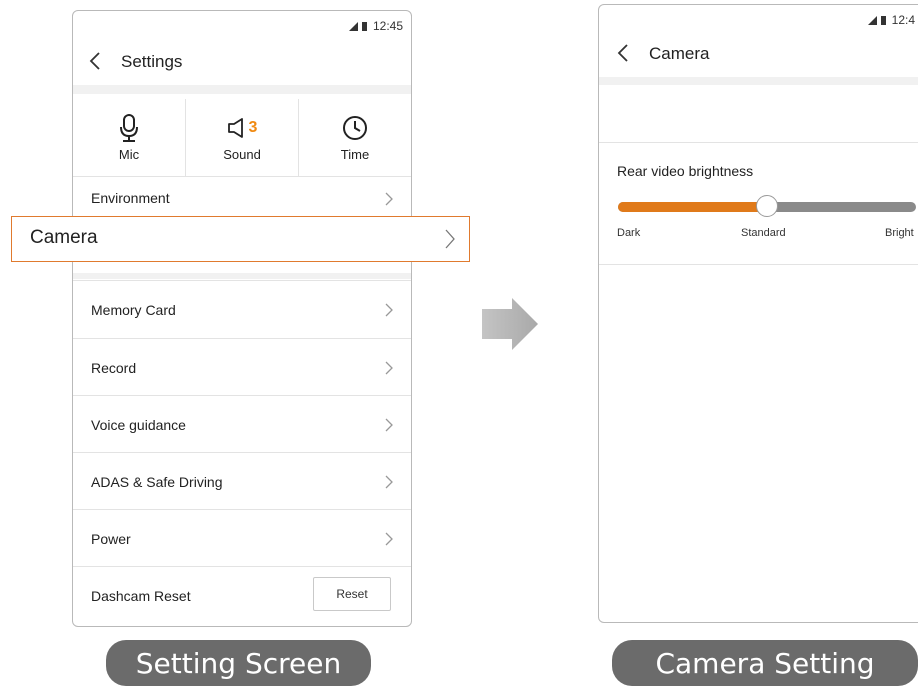 Image resolution: width=918 pixels, height=686 pixels. I want to click on row-label: Record, so click(114, 368).